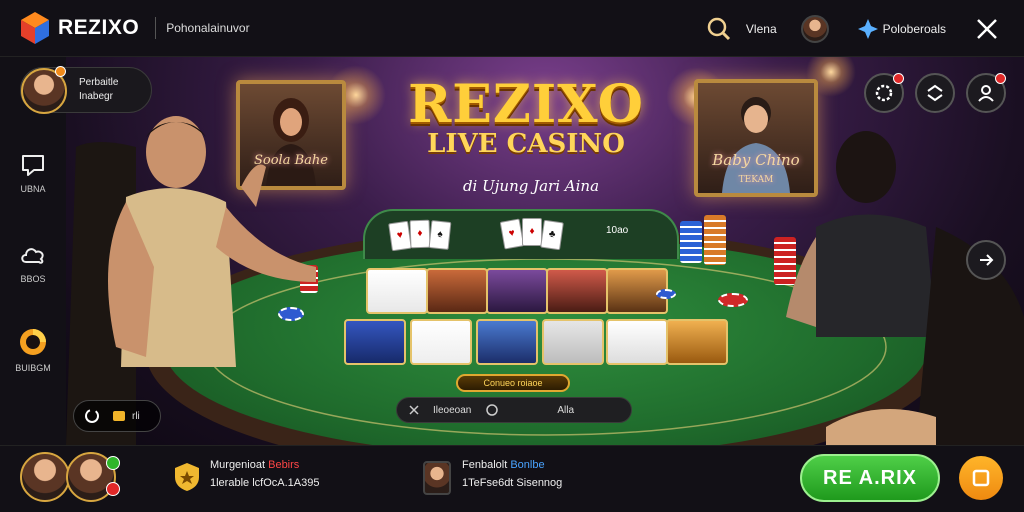 The height and width of the screenshot is (512, 1024). Describe the element at coordinates (99, 82) in the screenshot. I see `host-name: Perbaitle` at that location.